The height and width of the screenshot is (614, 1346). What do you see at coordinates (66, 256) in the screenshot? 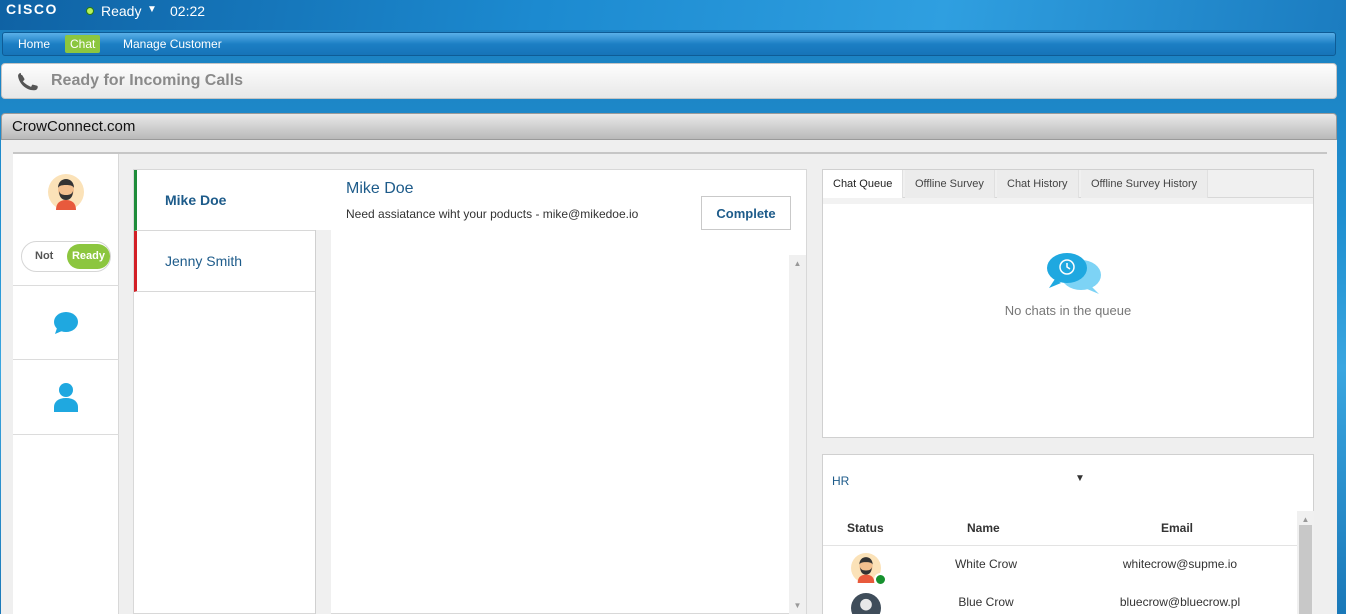
I see `ready-toggle: Not Ready` at bounding box center [66, 256].